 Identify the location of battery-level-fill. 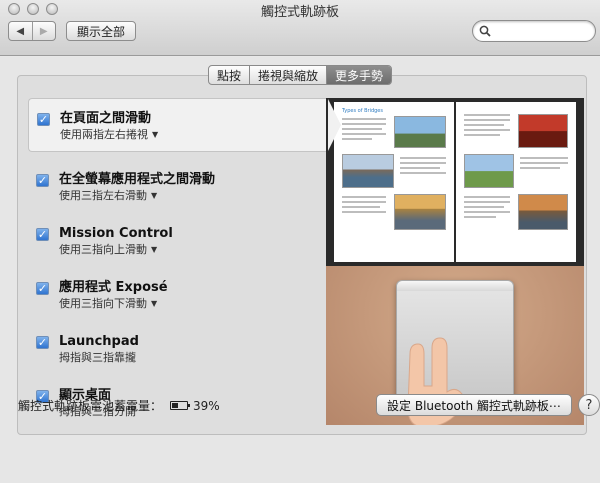
(175, 405).